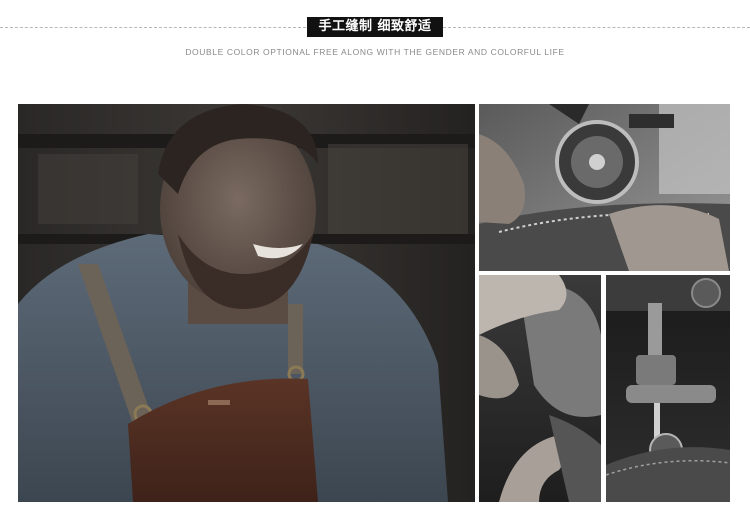 The width and height of the screenshot is (750, 517). I want to click on header-divider-left, so click(153, 27).